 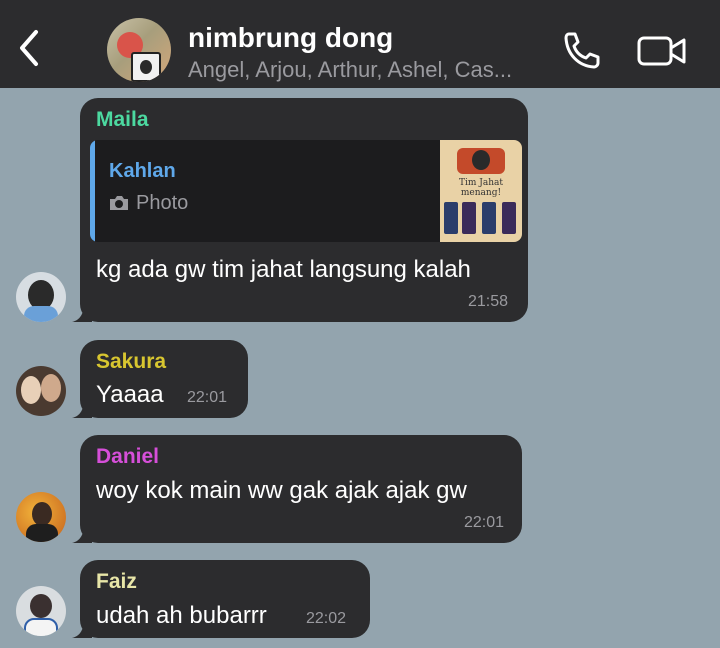 I want to click on chat-title: nimbrung dong, so click(x=290, y=38).